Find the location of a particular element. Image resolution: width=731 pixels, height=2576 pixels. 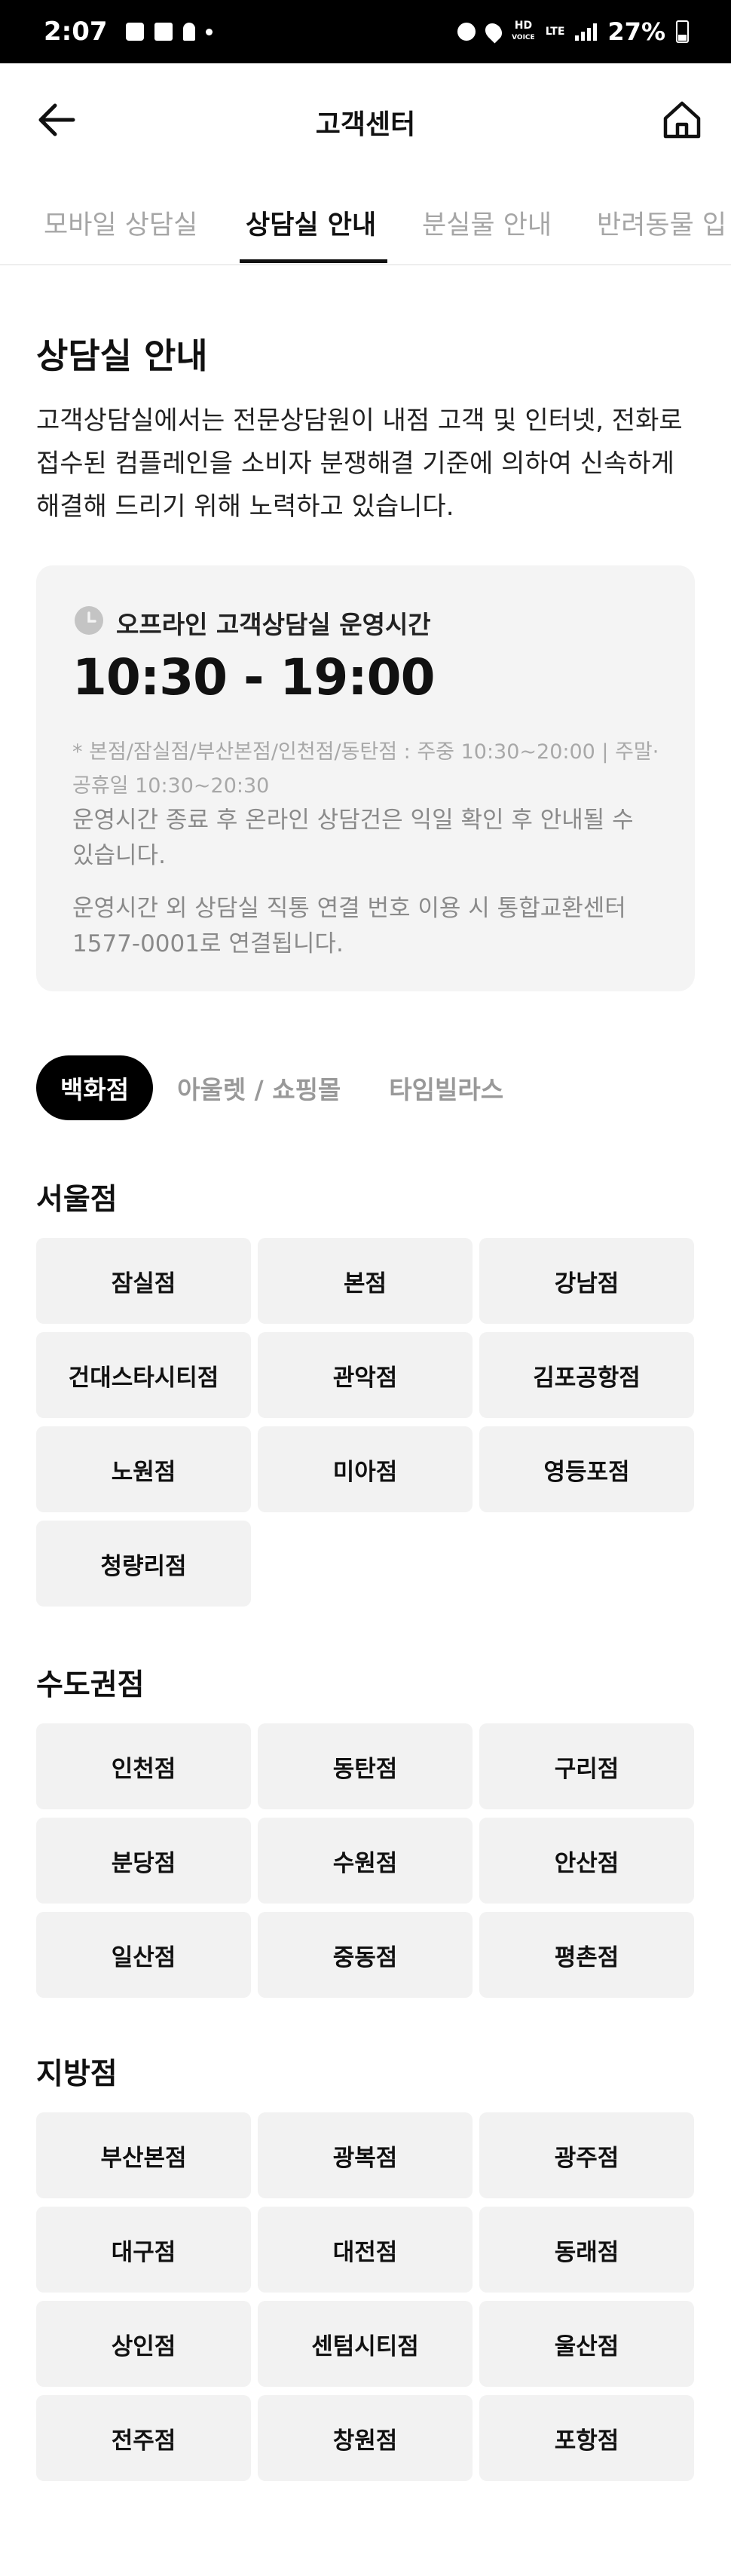

tab-bar: 모바일 상담실 상담실 안내 분실물 안내 반려동물 입 is located at coordinates (365, 220).